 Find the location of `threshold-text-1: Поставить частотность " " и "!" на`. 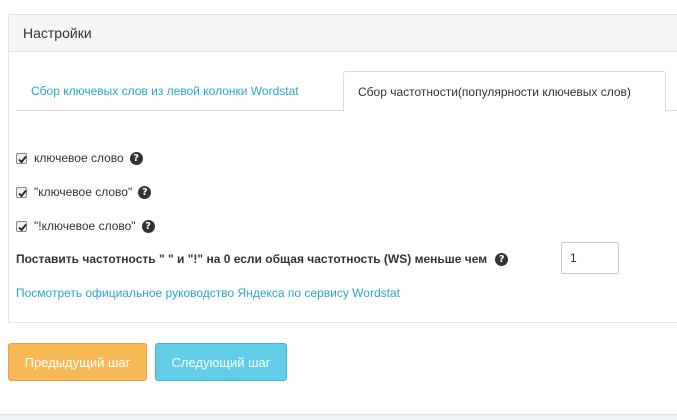

threshold-text-1: Поставить частотность " " и "!" на is located at coordinates (120, 259).